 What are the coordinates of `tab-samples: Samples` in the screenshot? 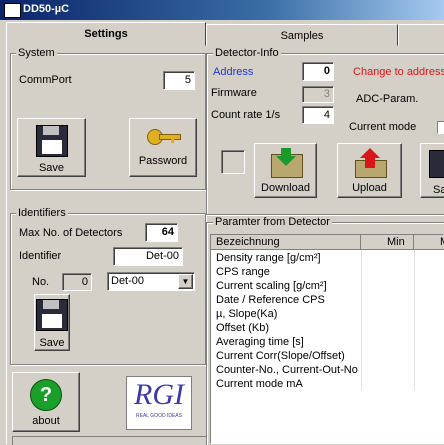 It's located at (302, 35).